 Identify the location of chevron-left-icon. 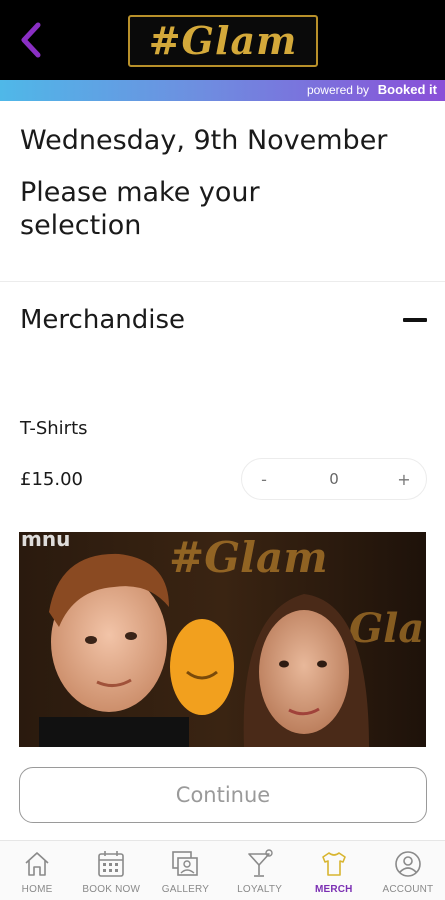
(31, 40).